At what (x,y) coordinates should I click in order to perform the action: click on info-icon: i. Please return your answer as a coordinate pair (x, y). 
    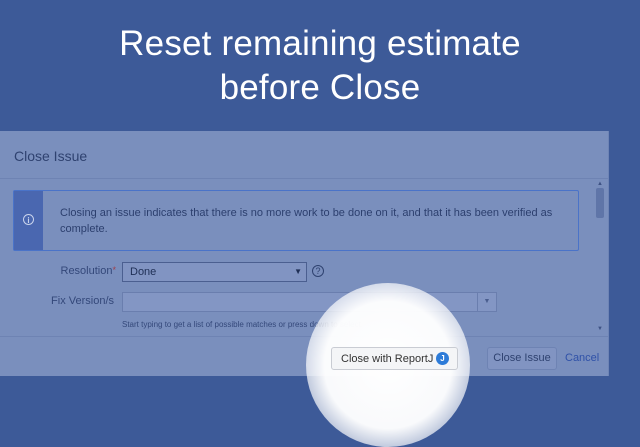
    Looking at the image, I should click on (28, 219).